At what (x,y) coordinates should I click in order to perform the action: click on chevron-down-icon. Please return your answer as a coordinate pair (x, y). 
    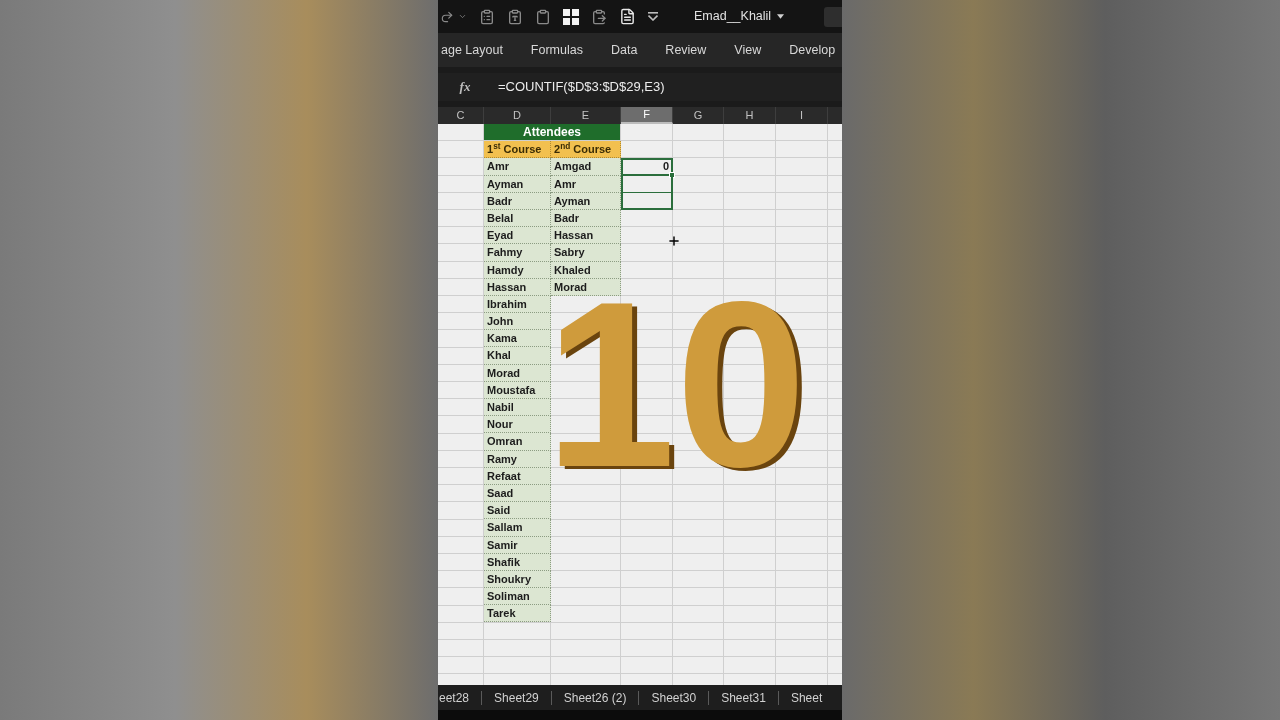
    Looking at the image, I should click on (462, 16).